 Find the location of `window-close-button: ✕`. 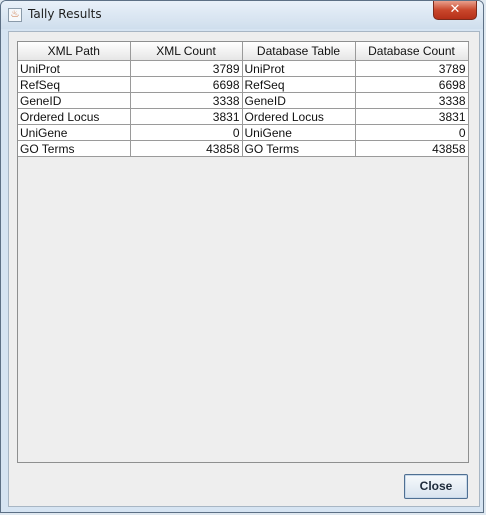

window-close-button: ✕ is located at coordinates (455, 10).